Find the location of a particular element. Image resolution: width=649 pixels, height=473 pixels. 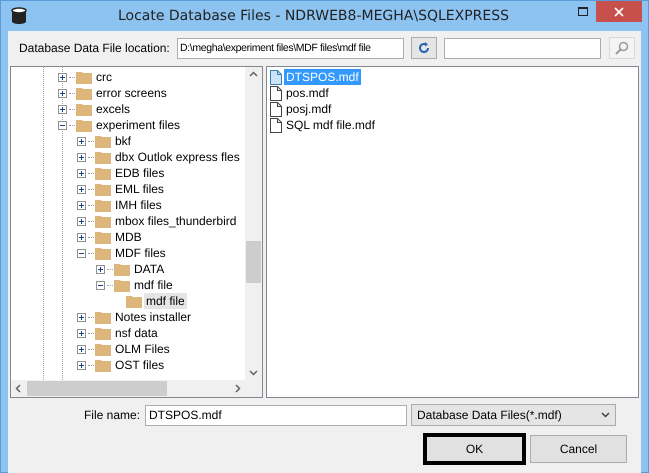

ok-button: OK is located at coordinates (474, 449).